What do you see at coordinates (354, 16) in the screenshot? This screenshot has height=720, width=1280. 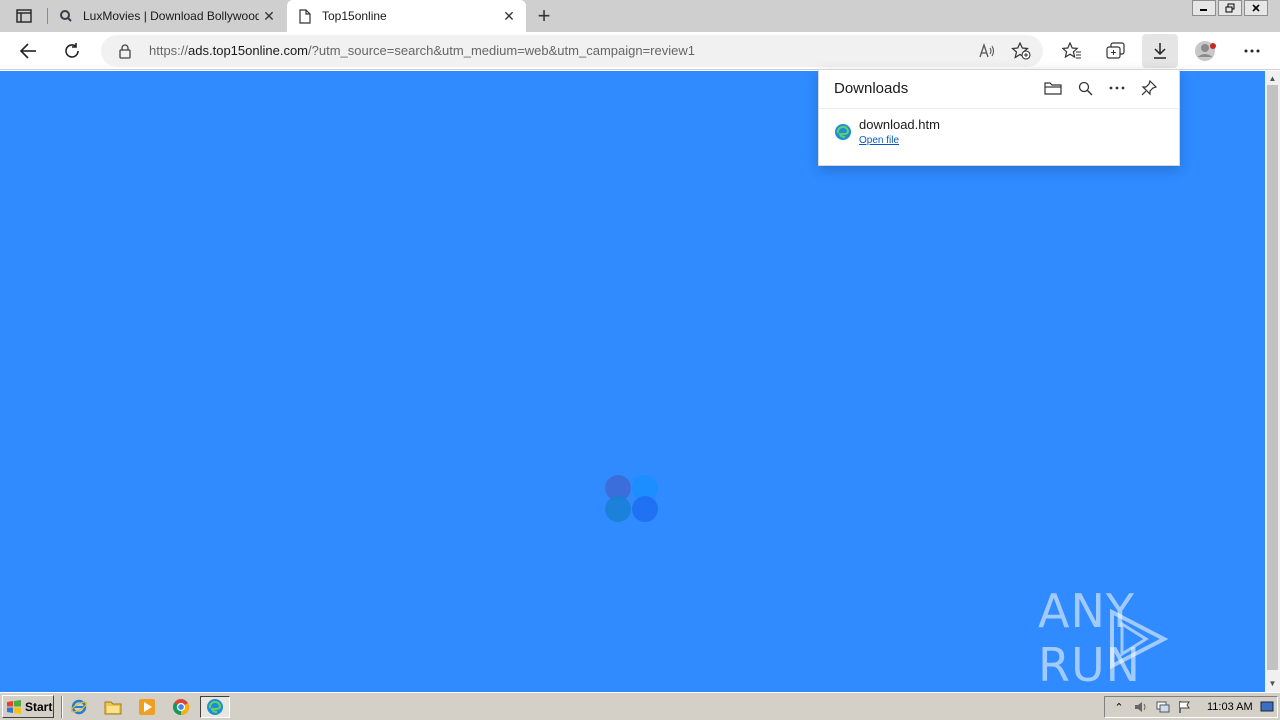 I see `tab-title: Top15online` at bounding box center [354, 16].